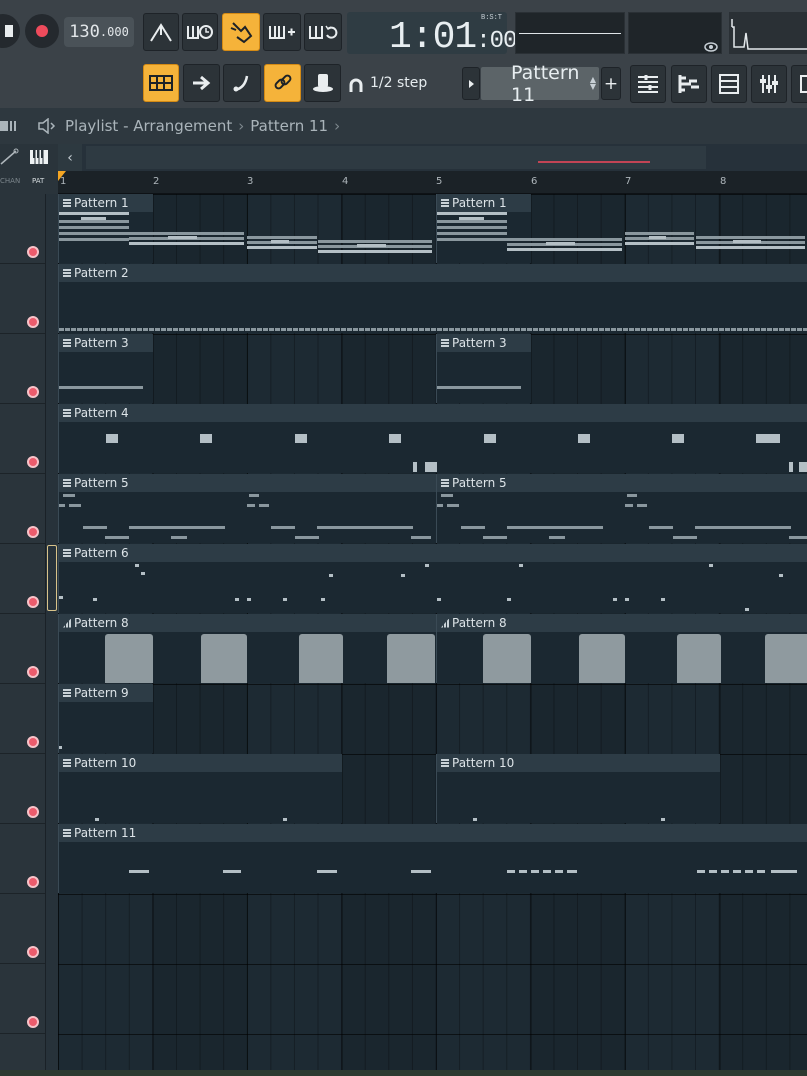  What do you see at coordinates (432, 182) in the screenshot?
I see `timeline-ruler: 1 2 3 4 5 6 7 8` at bounding box center [432, 182].